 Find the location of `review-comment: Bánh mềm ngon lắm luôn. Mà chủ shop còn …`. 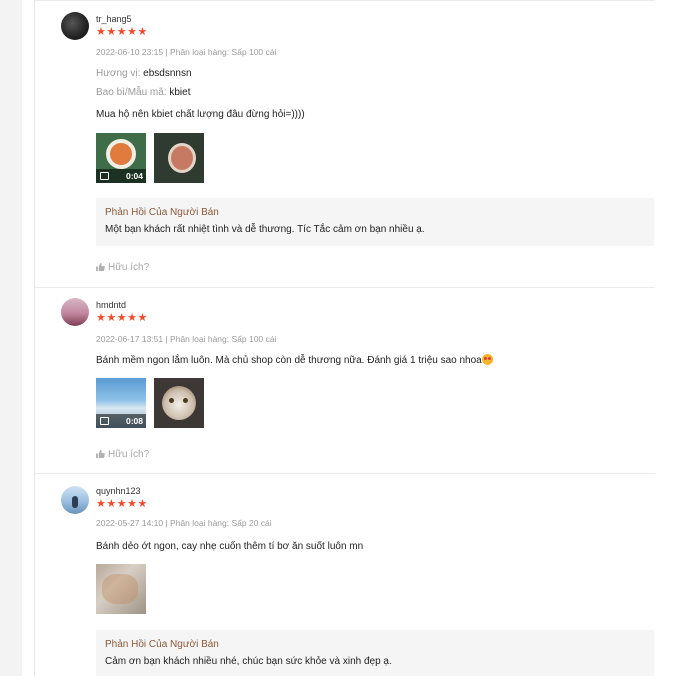

review-comment: Bánh mềm ngon lắm luôn. Mà chủ shop còn … is located at coordinates (294, 360).